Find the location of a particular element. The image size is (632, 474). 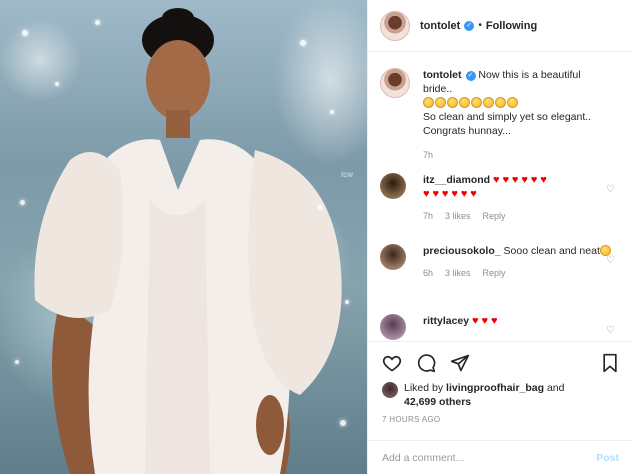

comment-time: 7h is located at coordinates (428, 216).